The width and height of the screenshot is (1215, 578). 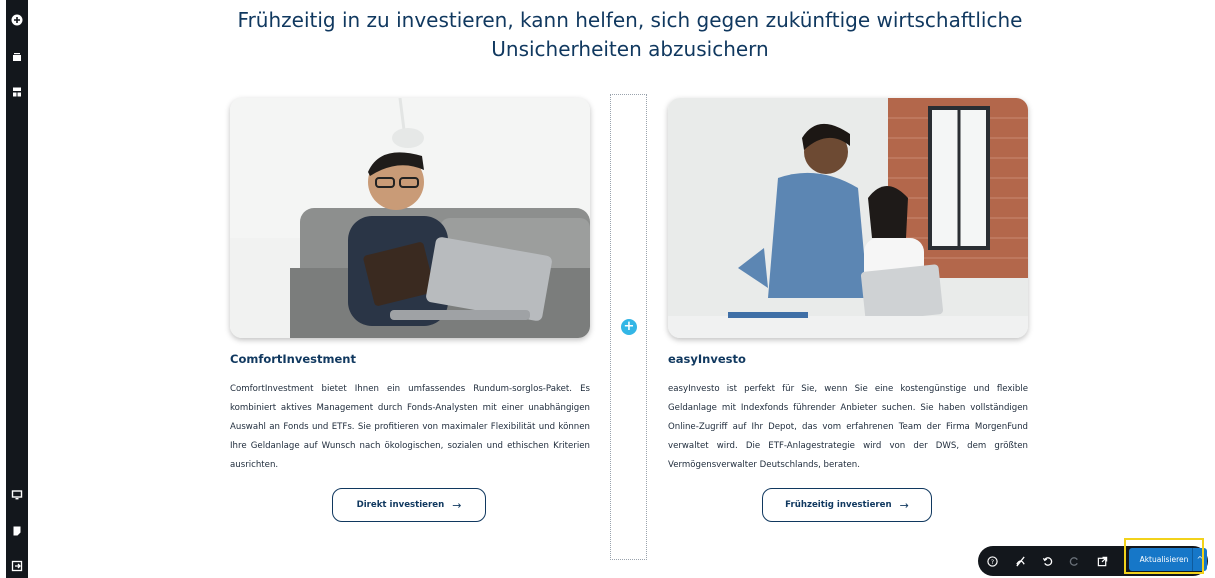 I want to click on layers-icon, so click(x=17, y=57).